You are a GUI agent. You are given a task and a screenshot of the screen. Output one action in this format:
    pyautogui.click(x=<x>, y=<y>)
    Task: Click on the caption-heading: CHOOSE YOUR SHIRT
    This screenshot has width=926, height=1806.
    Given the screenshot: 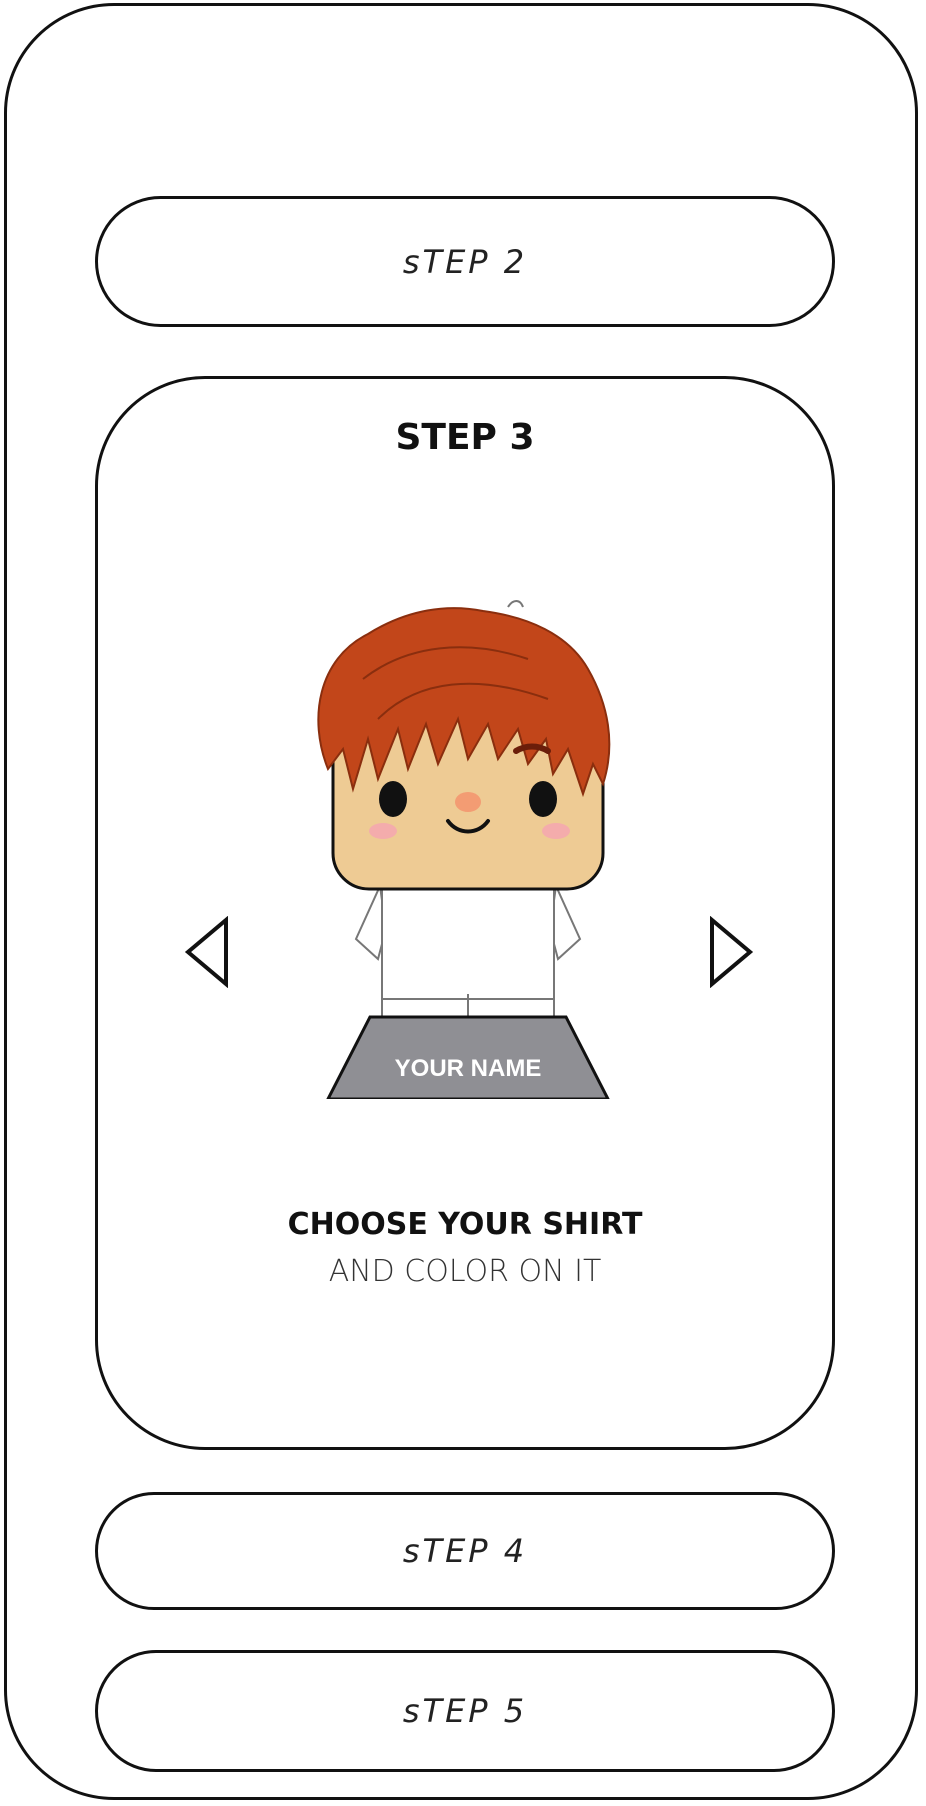 What is the action you would take?
    pyautogui.click(x=465, y=1224)
    